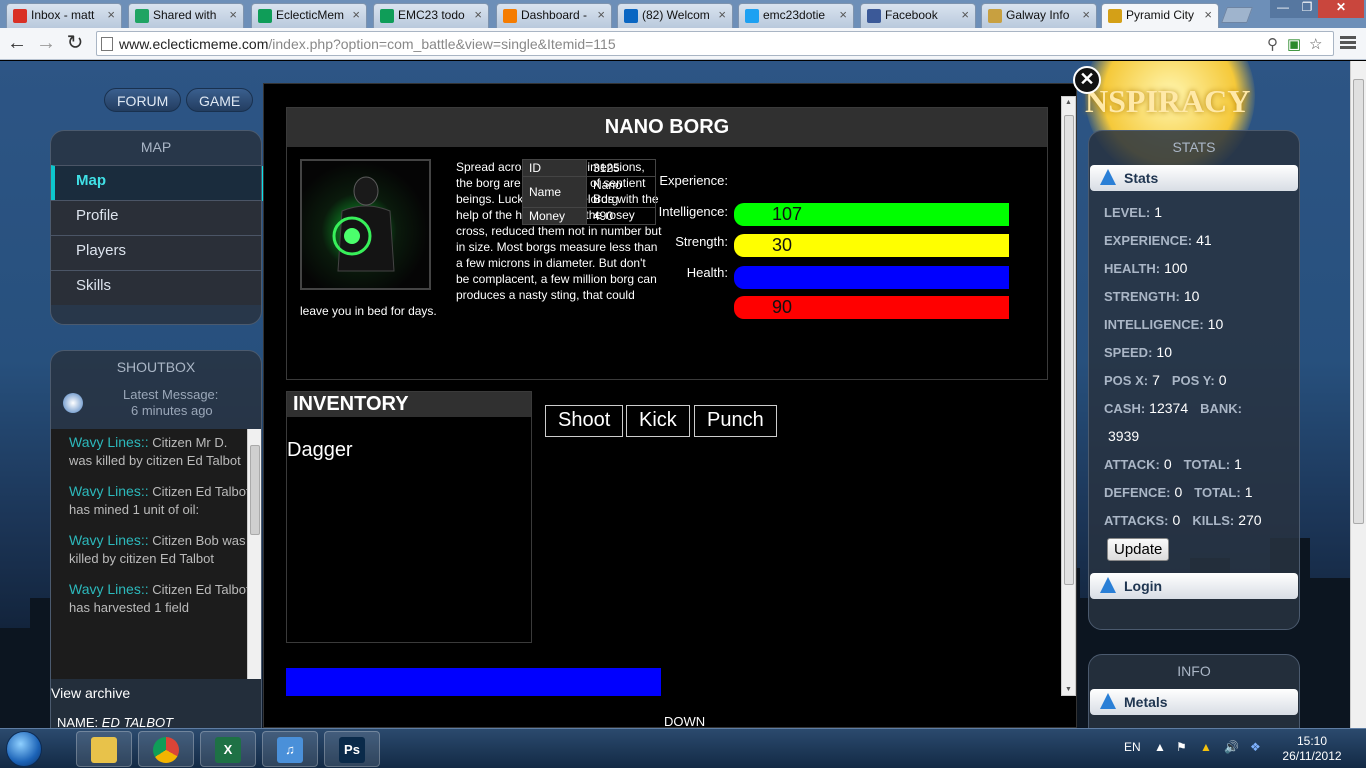  I want to click on stat-row: ATTACK: 0 TOTAL: 1, so click(1194, 464).